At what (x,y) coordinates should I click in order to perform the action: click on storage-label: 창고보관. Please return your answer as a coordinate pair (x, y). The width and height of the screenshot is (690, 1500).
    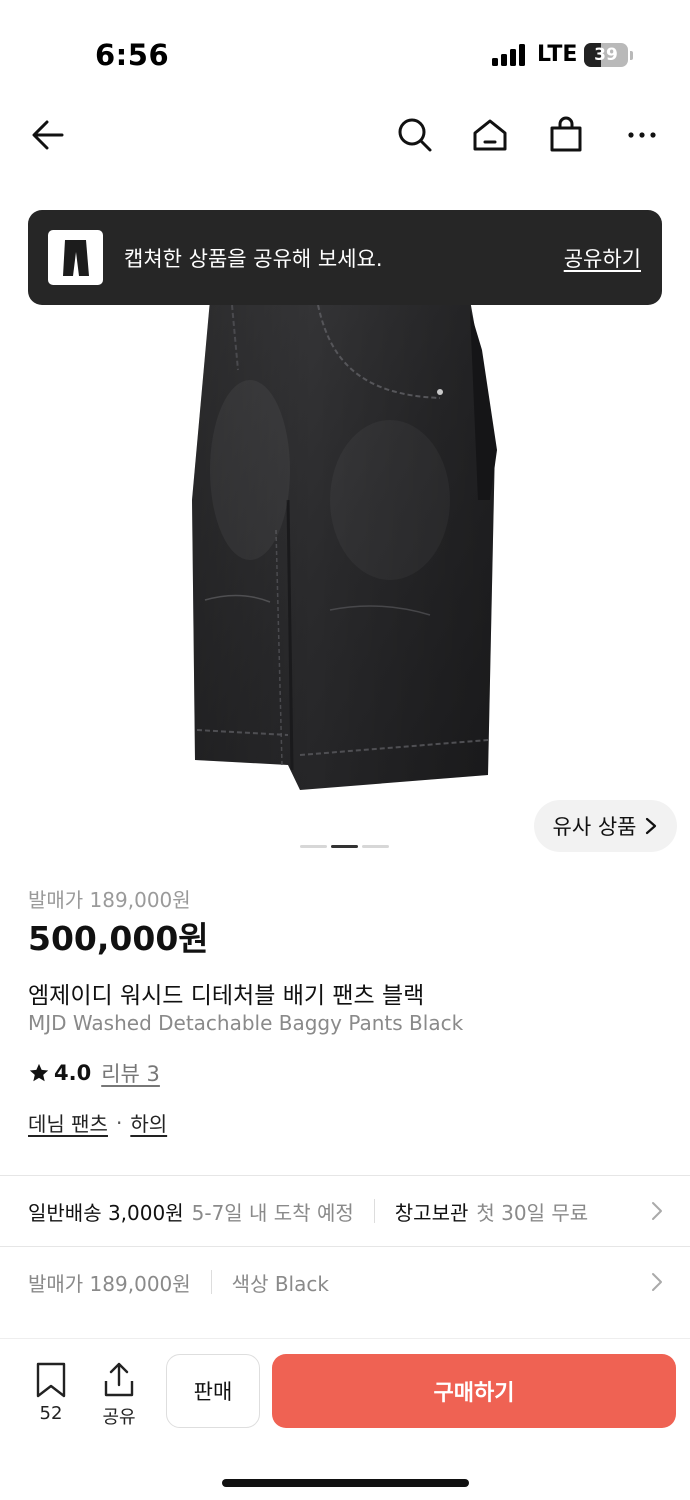
    Looking at the image, I should click on (431, 1212).